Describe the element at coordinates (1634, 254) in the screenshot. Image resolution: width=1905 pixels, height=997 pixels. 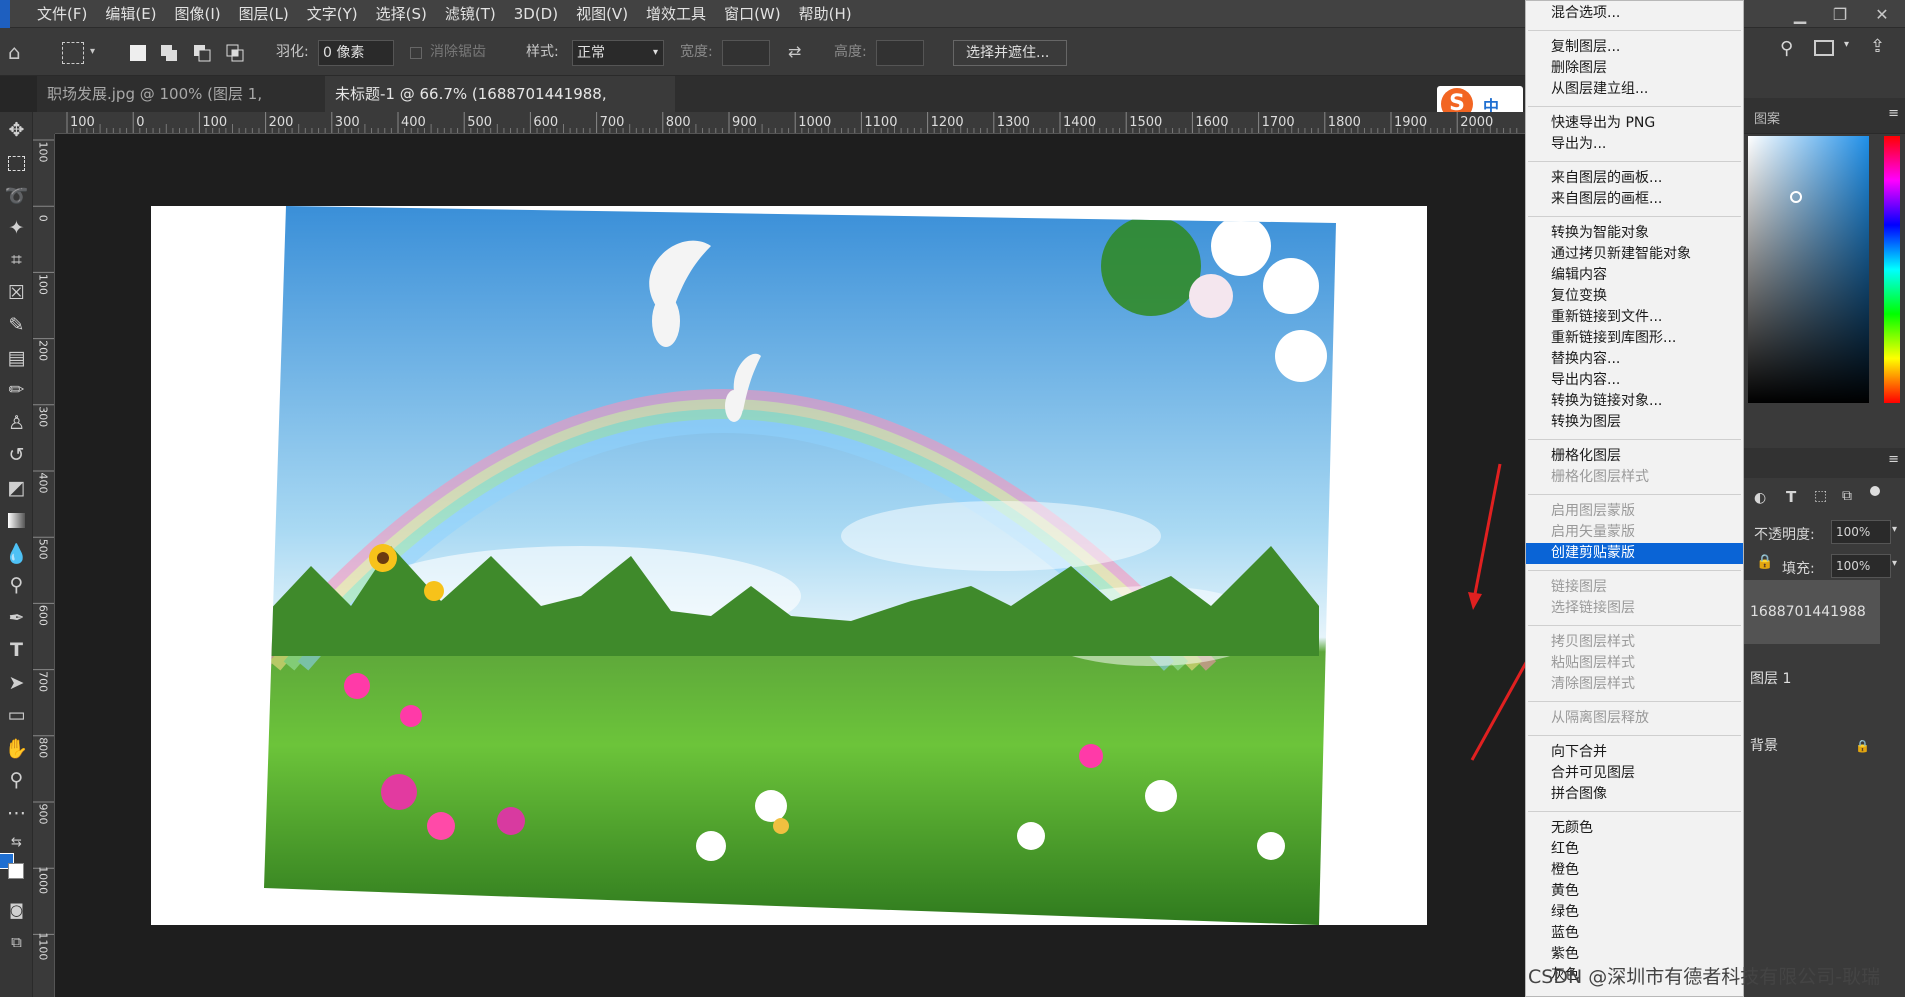
I see `context-menu-item: 通过拷贝新建智能对象` at that location.